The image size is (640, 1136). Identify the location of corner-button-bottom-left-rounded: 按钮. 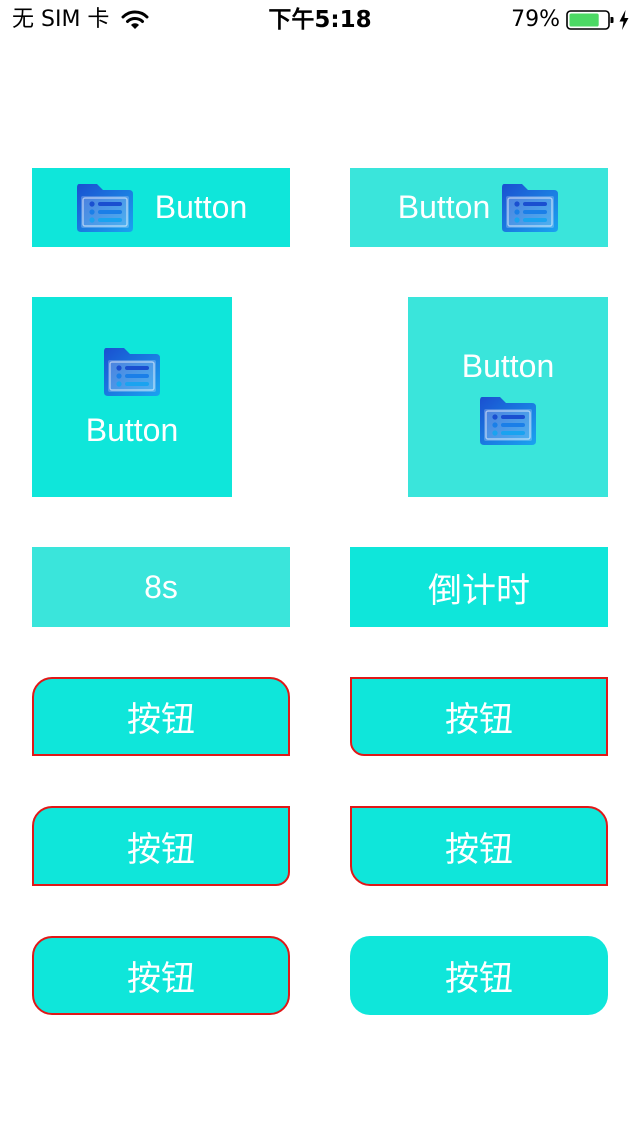
(479, 716).